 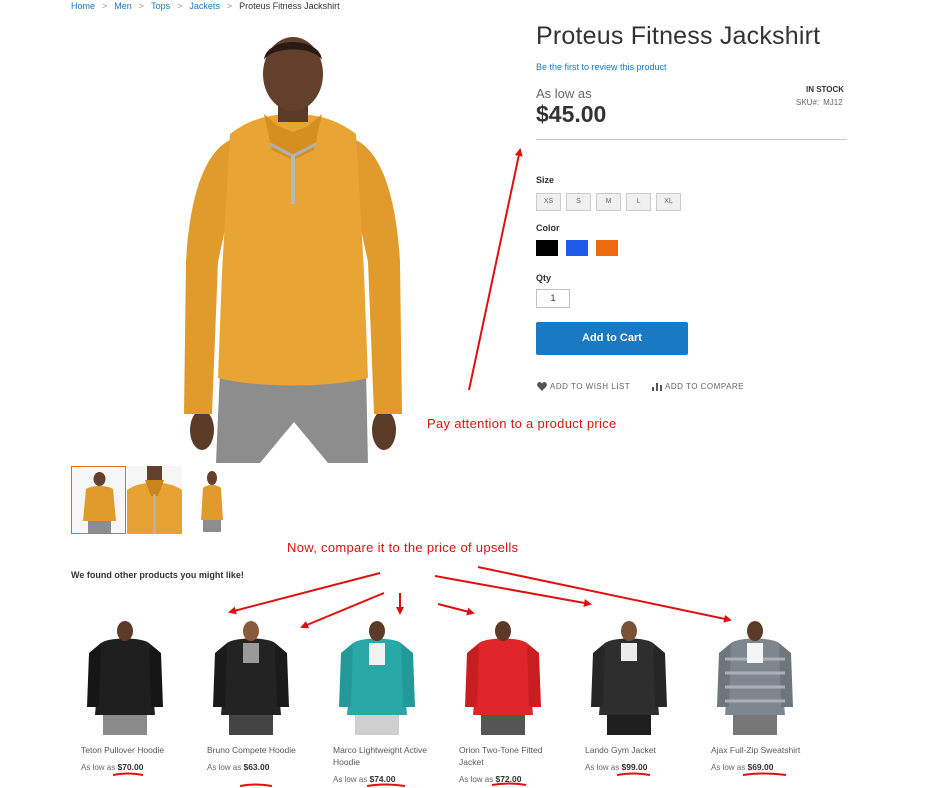 I want to click on upsell-price-value: $99.00, so click(x=634, y=767).